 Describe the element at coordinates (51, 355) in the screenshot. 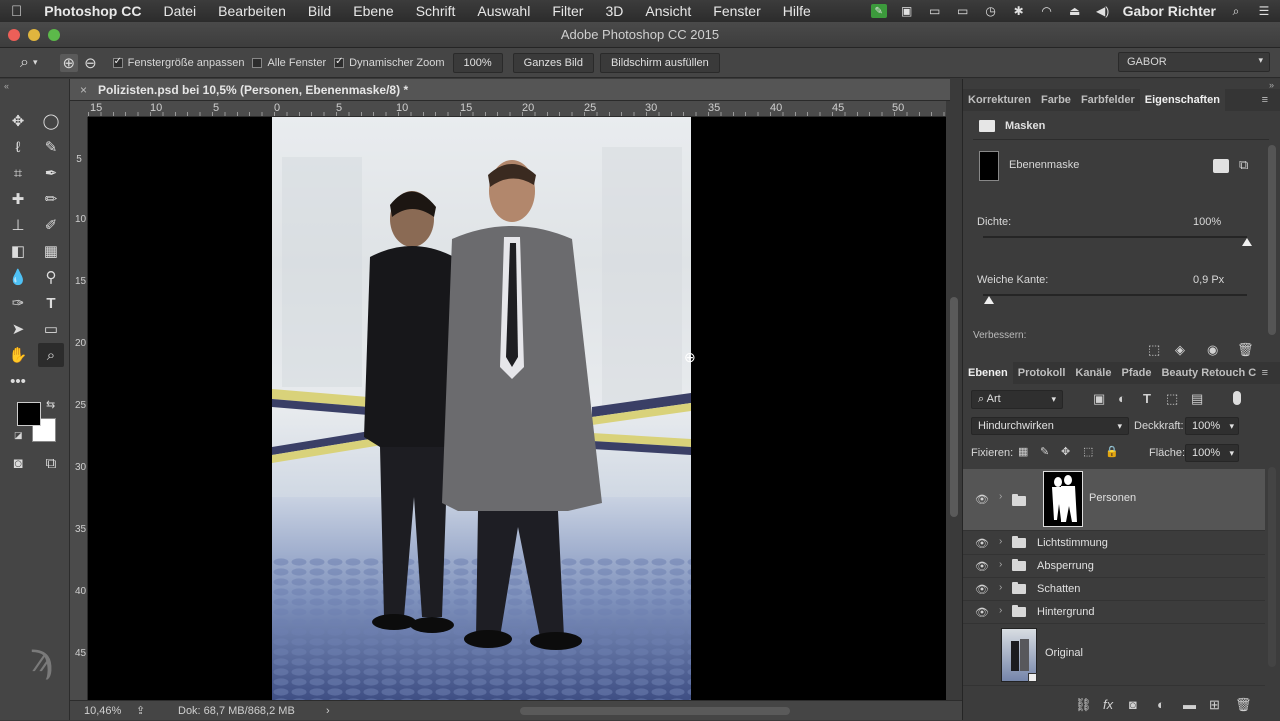

I see `zoom-tool-icon: ⌕` at that location.